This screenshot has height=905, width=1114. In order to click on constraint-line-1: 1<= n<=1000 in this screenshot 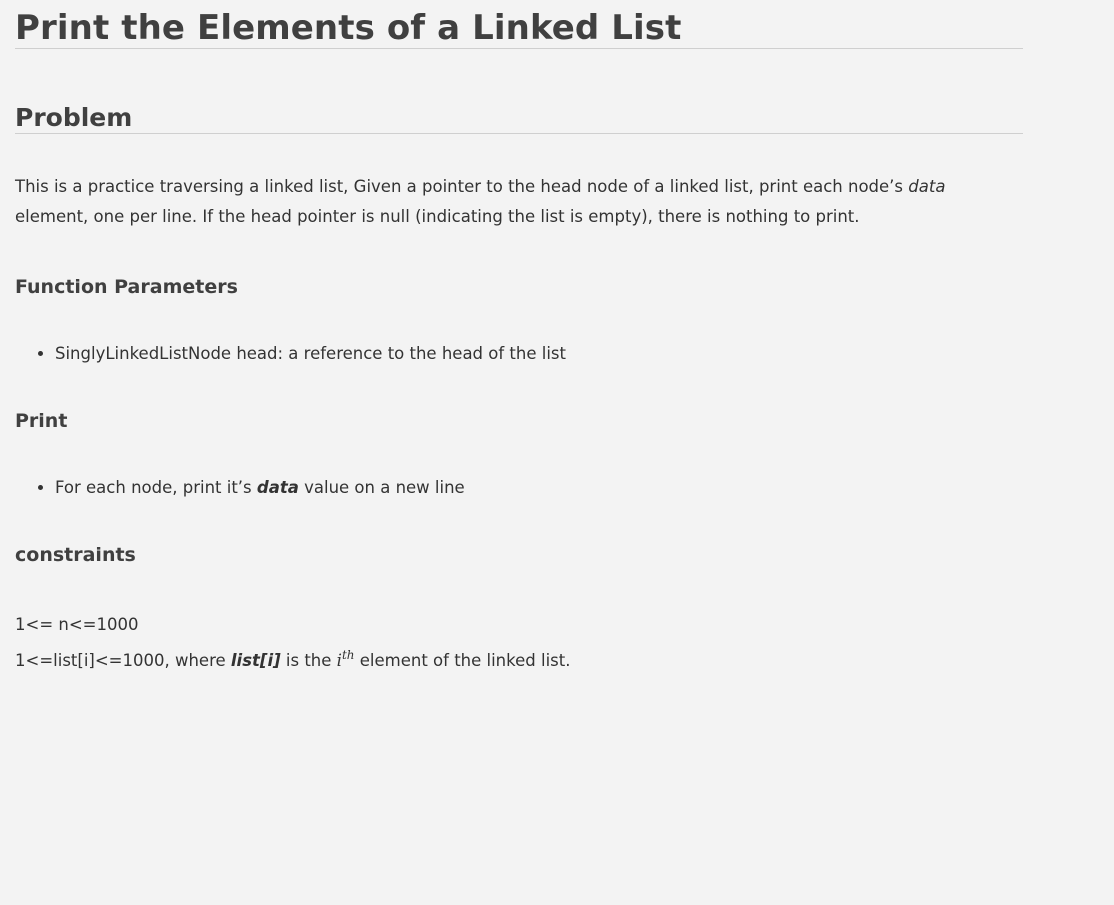, I will do `click(77, 624)`.